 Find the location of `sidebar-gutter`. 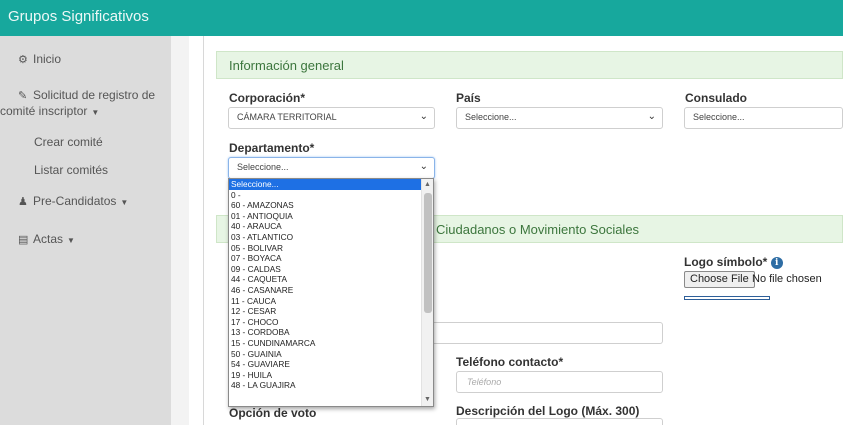

sidebar-gutter is located at coordinates (180, 230).